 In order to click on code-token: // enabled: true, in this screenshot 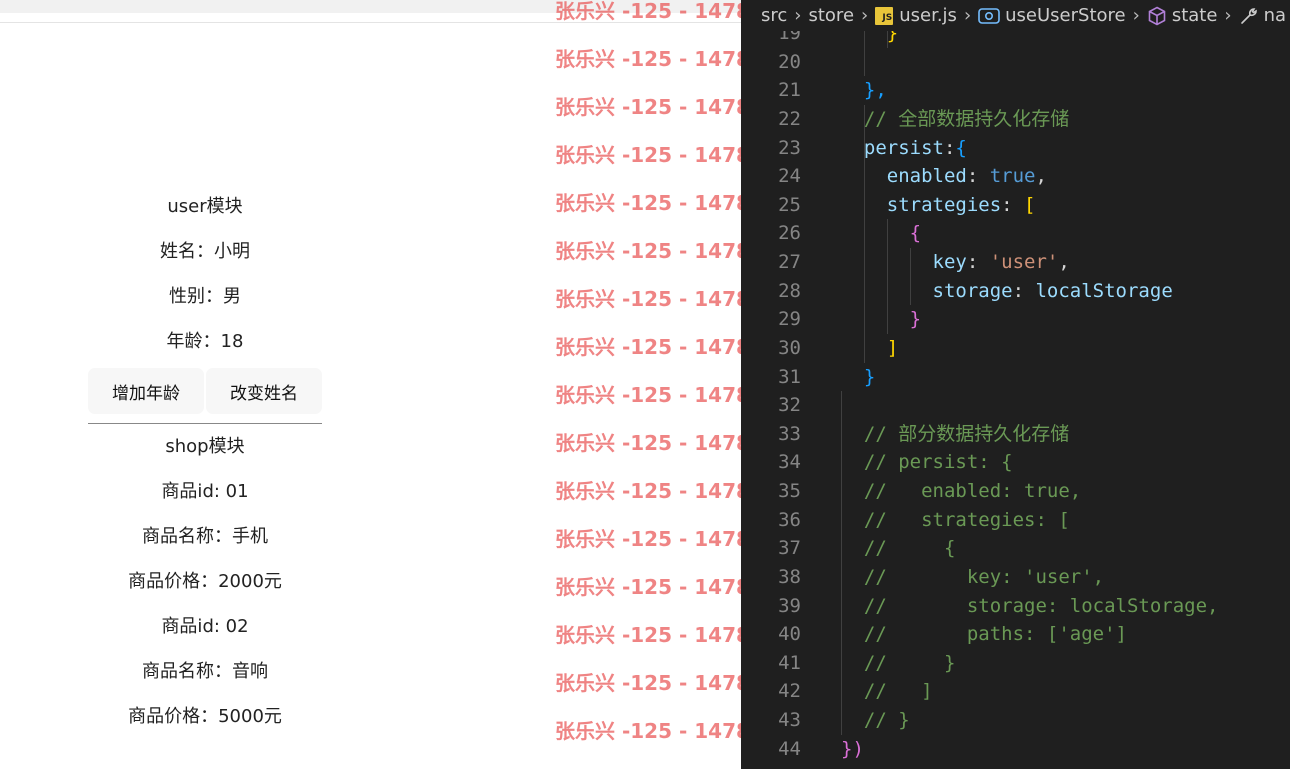, I will do `click(961, 491)`.